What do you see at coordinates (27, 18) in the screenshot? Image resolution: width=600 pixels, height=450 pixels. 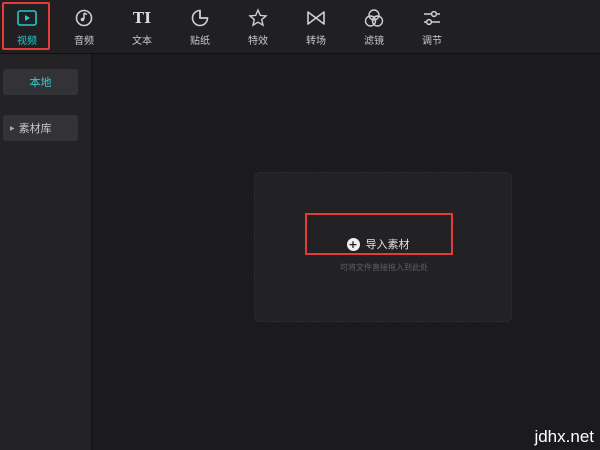 I see `video-play-icon` at bounding box center [27, 18].